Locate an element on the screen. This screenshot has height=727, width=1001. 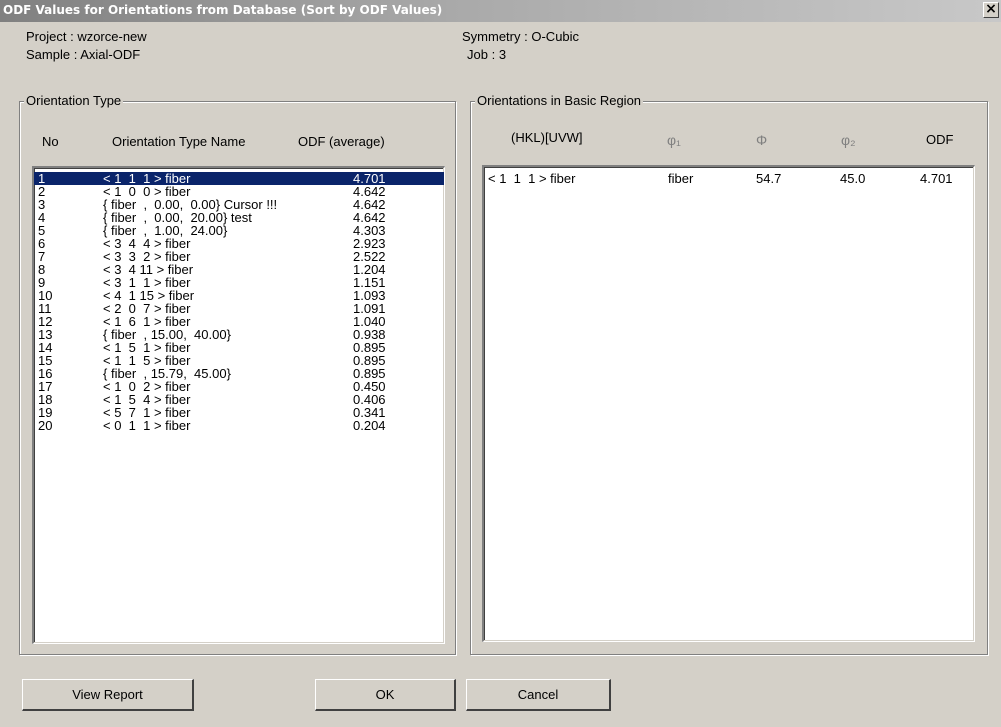
close-icon: × is located at coordinates (991, 9).